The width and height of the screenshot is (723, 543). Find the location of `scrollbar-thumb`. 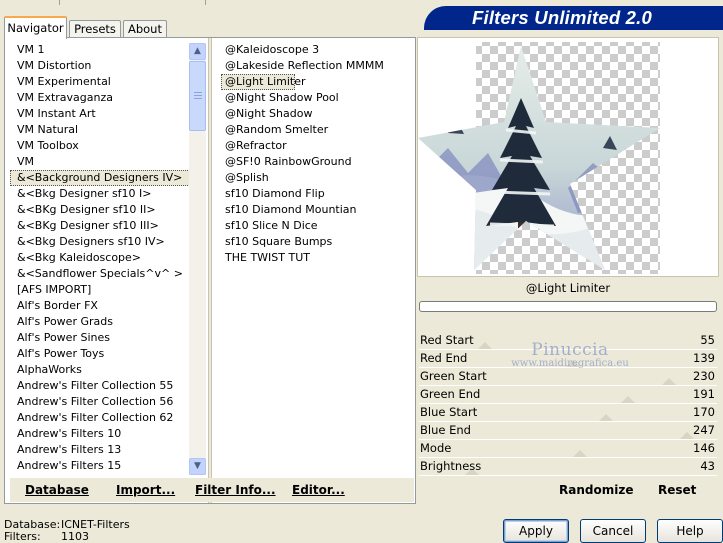

scrollbar-thumb is located at coordinates (197, 96).